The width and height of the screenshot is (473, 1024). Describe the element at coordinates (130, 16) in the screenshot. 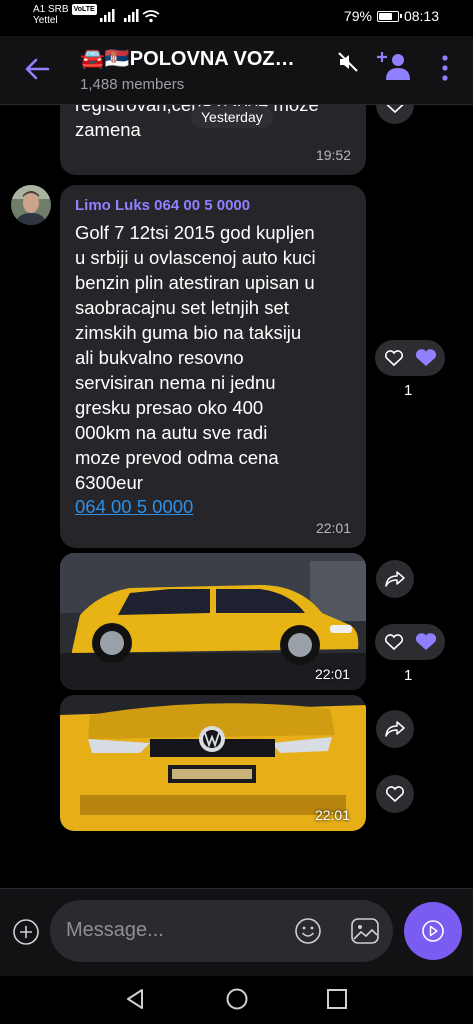

I see `signal-wifi-icons` at that location.